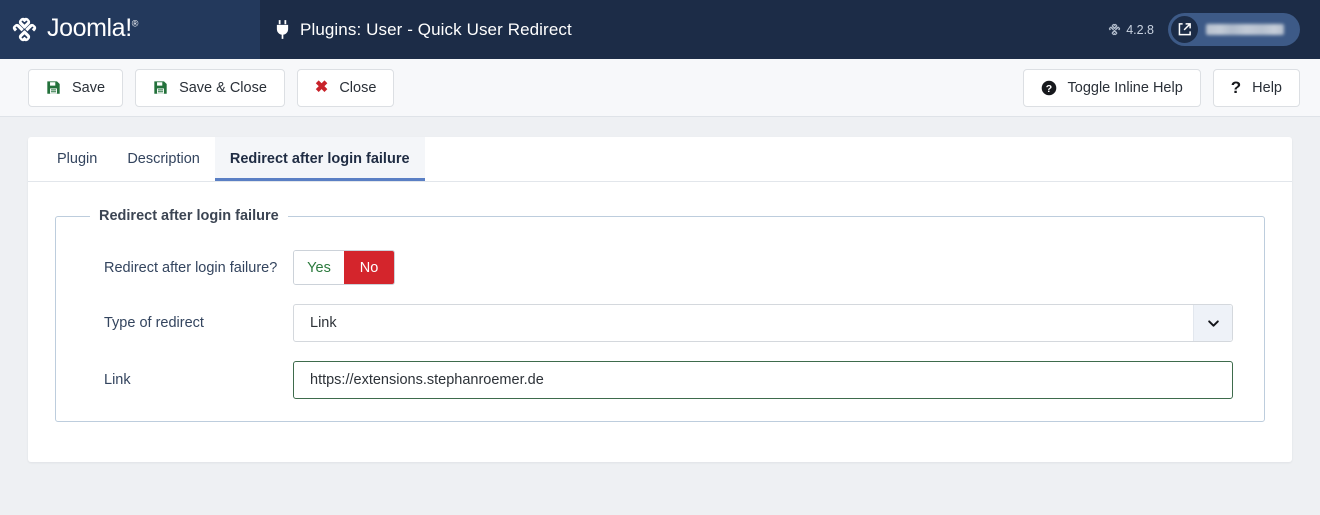 The height and width of the screenshot is (515, 1320). I want to click on link-control, so click(768, 380).